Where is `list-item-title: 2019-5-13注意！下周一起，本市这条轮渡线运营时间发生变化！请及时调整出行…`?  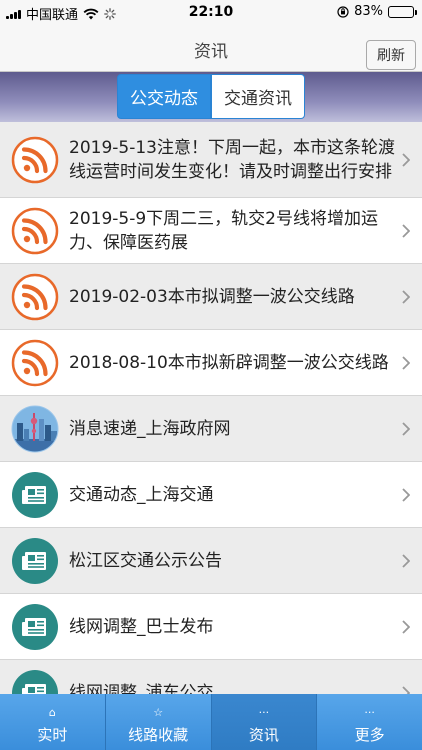
list-item-title: 2019-5-13注意！下周一起，本市这条轮渡线运营时间发生变化！请及时调整出行… is located at coordinates (232, 159).